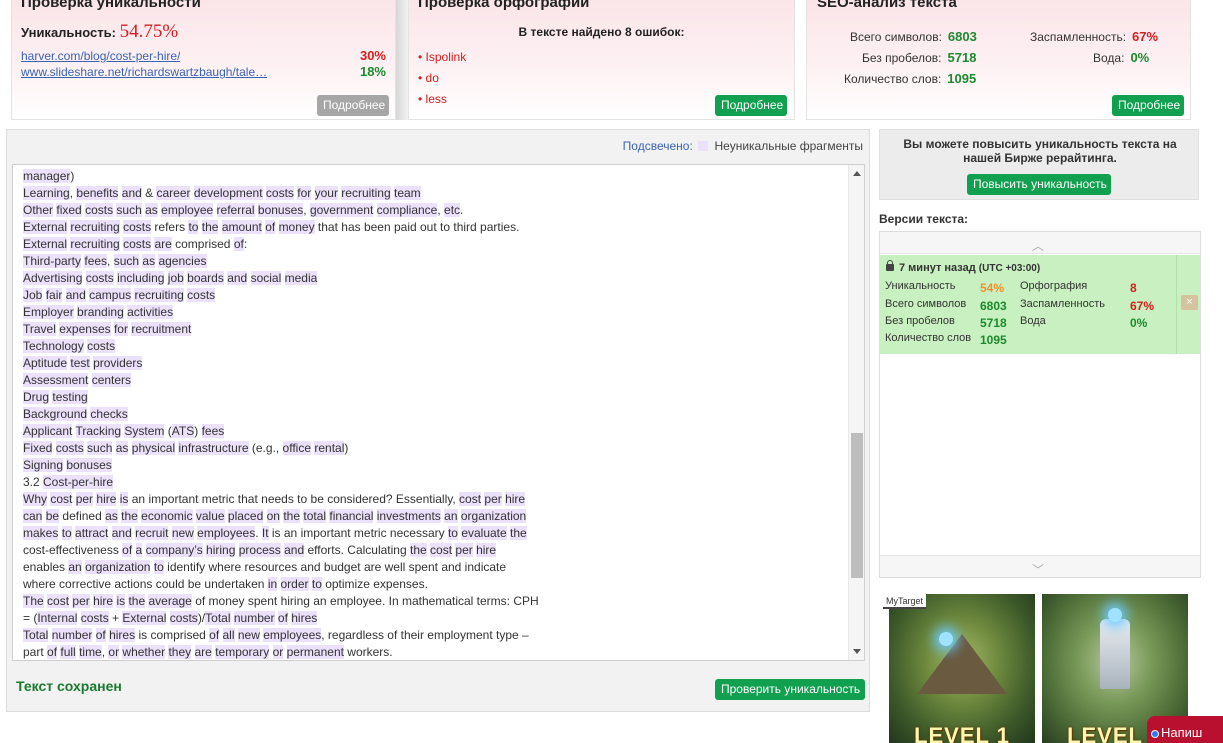 The height and width of the screenshot is (743, 1223). What do you see at coordinates (428, 78) in the screenshot?
I see `spelling-error-2: • do` at bounding box center [428, 78].